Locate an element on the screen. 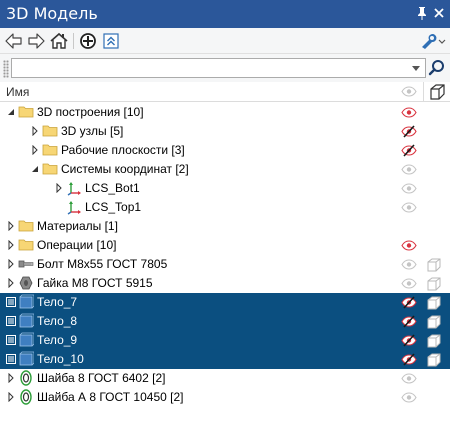 The width and height of the screenshot is (450, 427). tree-row: Системы координат [2] is located at coordinates (225, 169).